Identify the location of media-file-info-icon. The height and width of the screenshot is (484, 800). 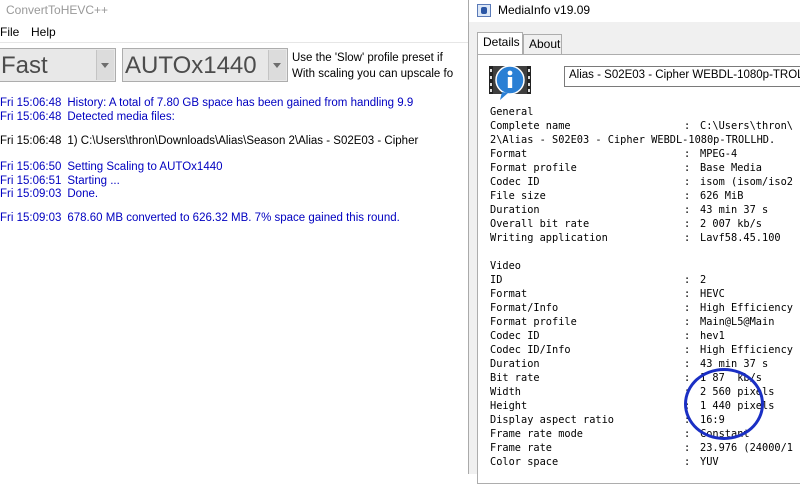
(510, 82).